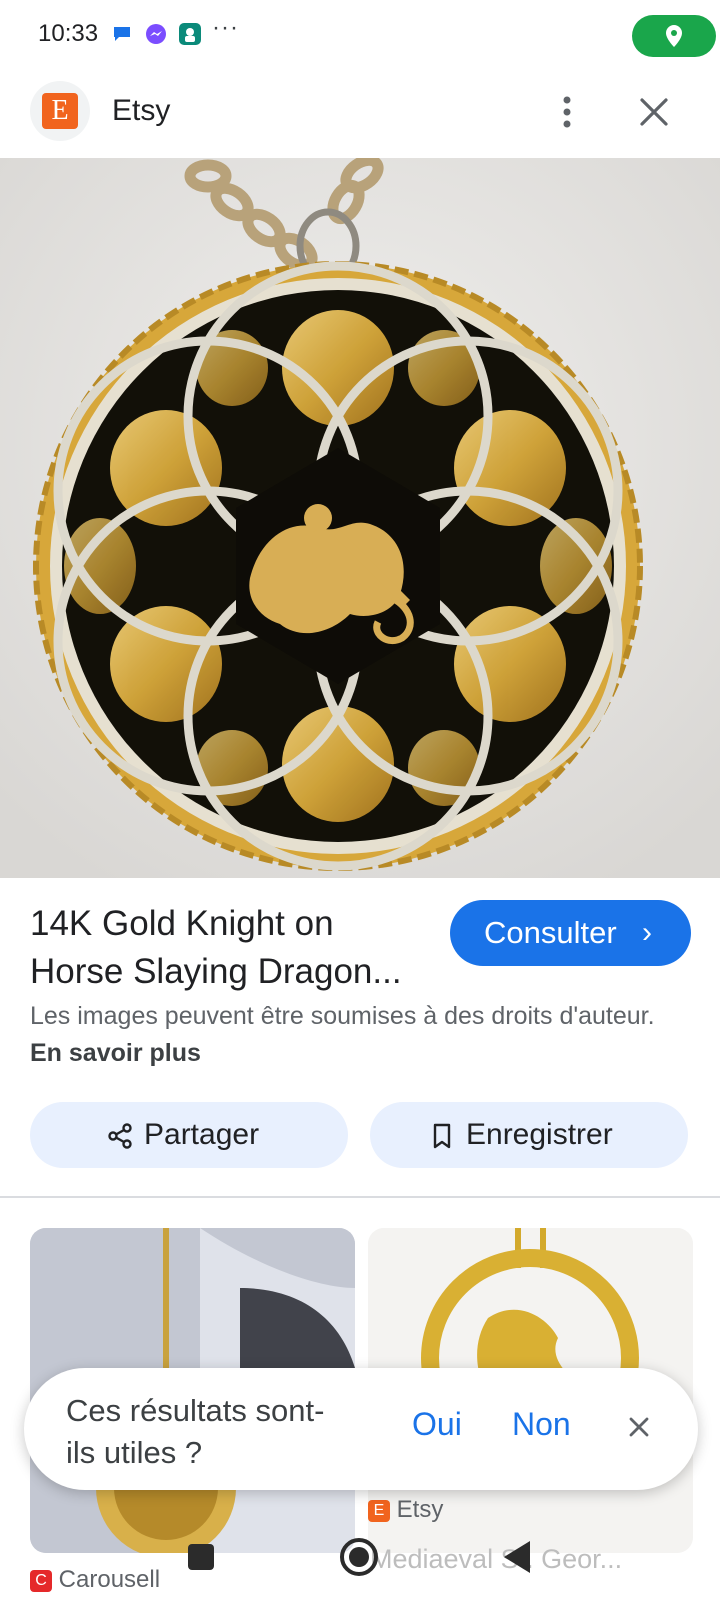 The height and width of the screenshot is (1600, 720). I want to click on share-label: Partager, so click(202, 1134).